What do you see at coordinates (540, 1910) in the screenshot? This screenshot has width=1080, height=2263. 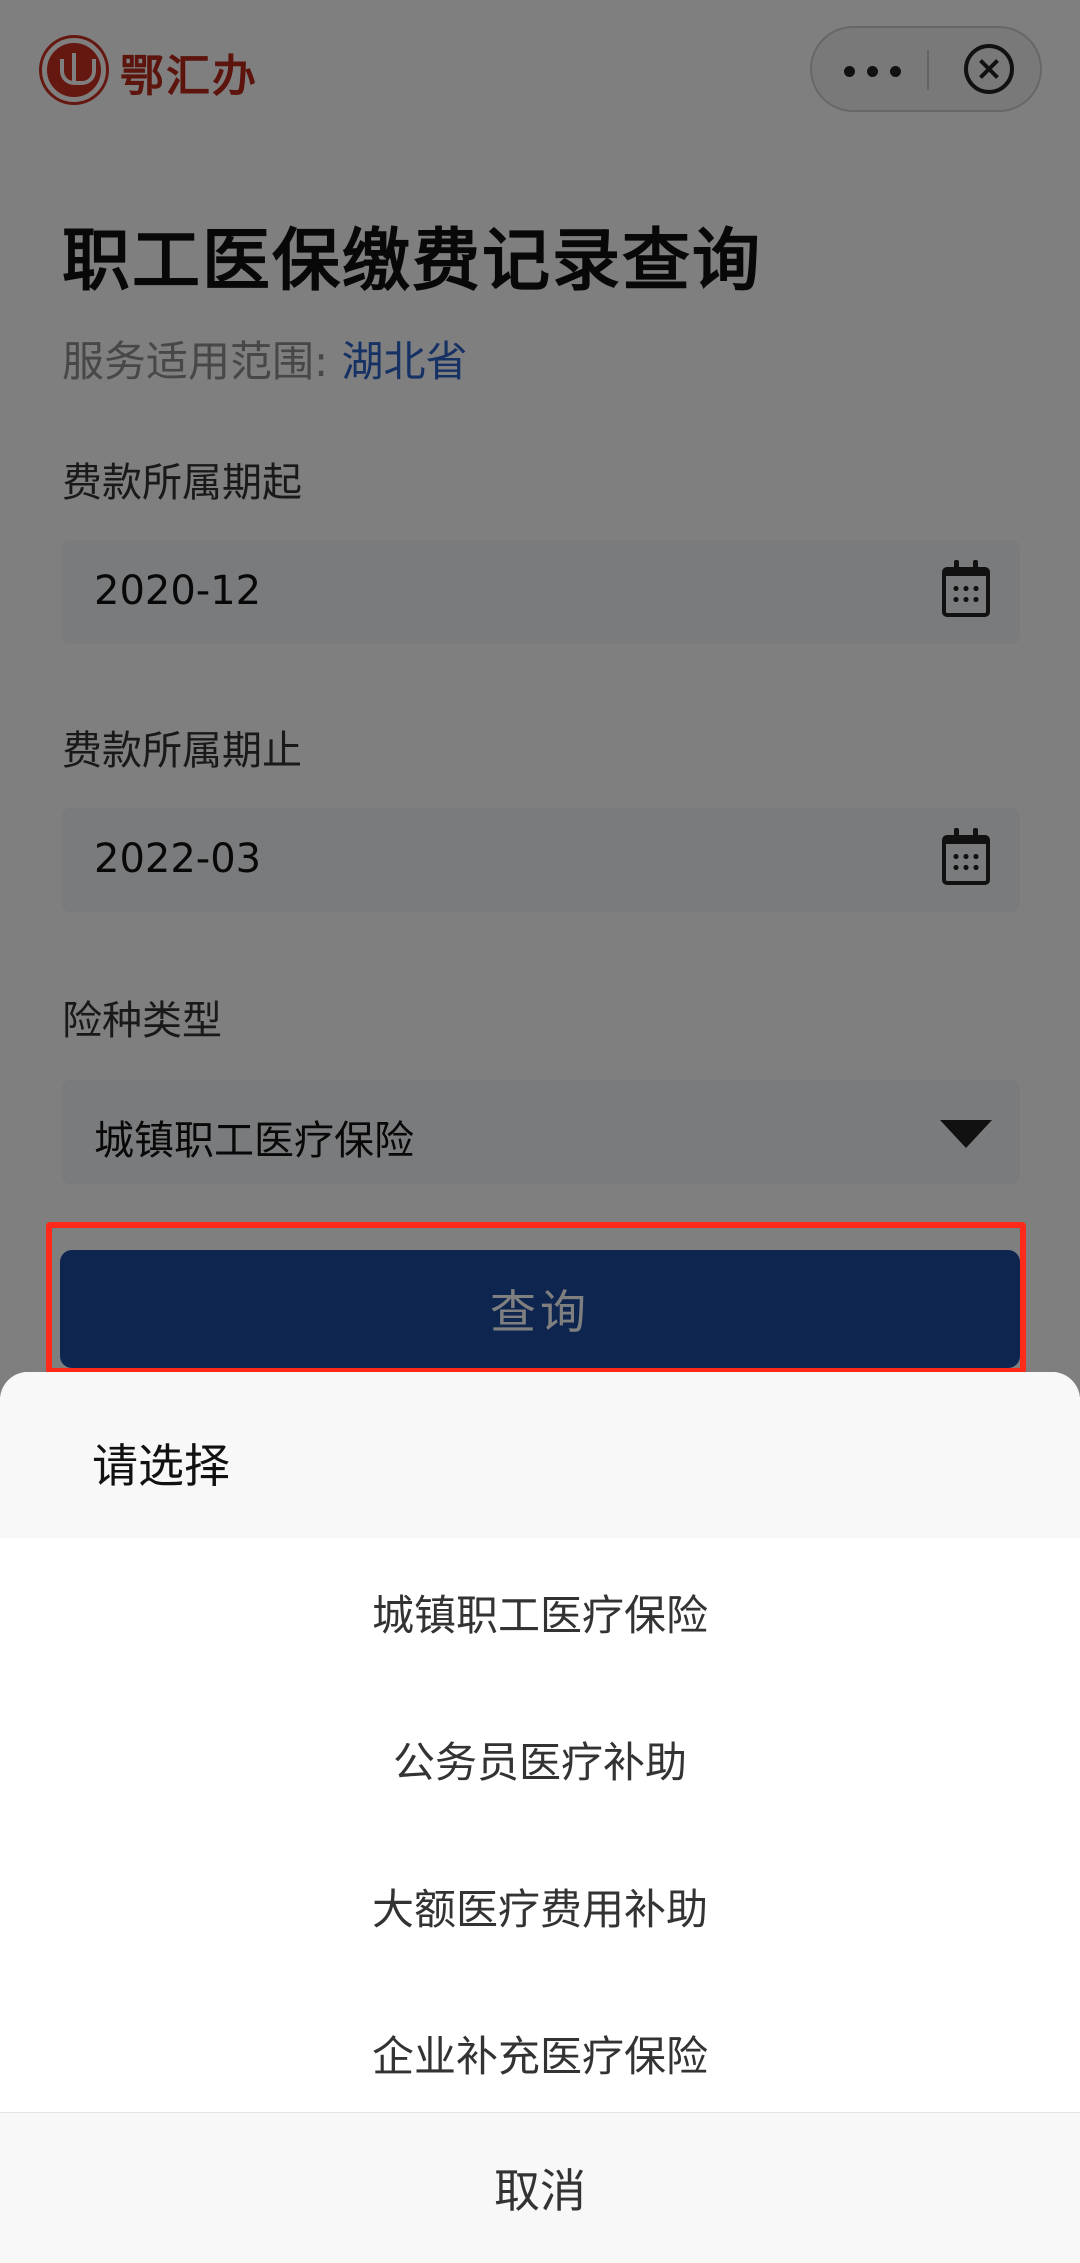 I see `option-large-expense-subsidy: 大额医疗费用补助` at bounding box center [540, 1910].